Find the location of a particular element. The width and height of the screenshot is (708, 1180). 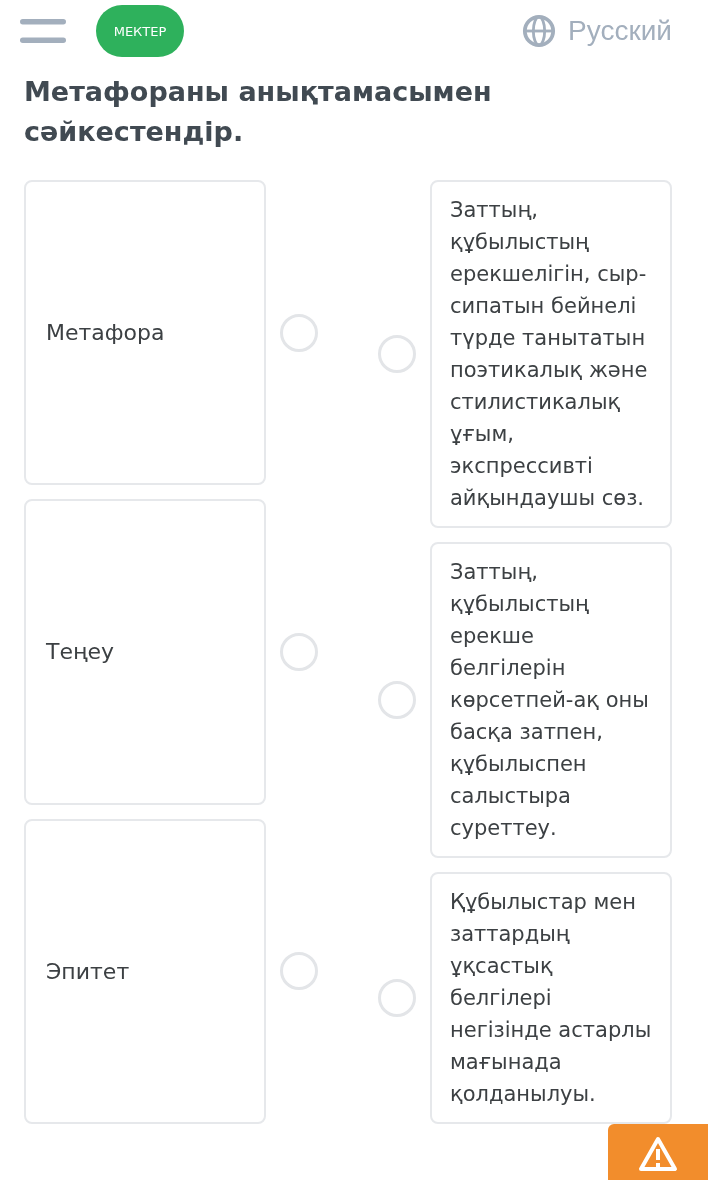

term-label: Эпитет is located at coordinates (88, 971).